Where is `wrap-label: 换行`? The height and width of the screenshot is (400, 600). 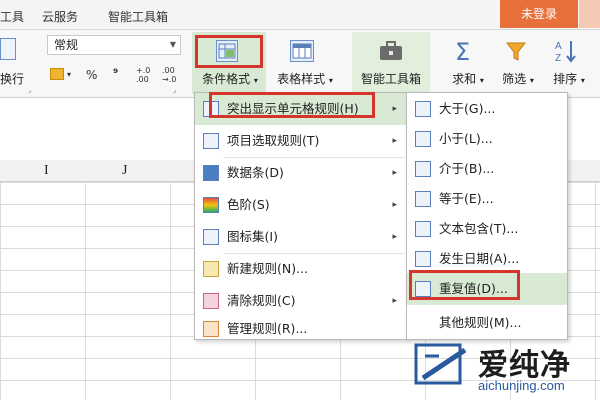 wrap-label: 换行 is located at coordinates (12, 78).